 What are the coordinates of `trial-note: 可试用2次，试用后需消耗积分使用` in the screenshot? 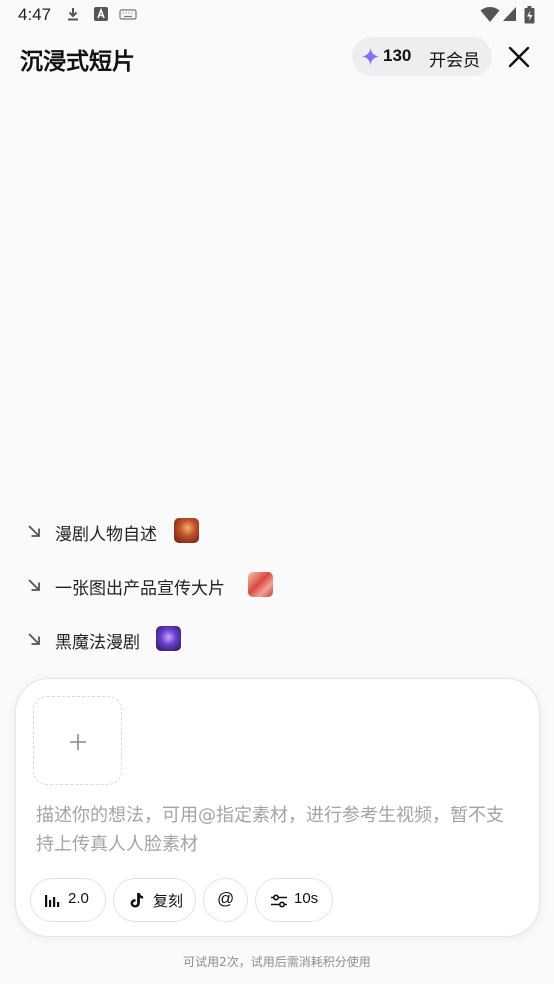 It's located at (277, 962).